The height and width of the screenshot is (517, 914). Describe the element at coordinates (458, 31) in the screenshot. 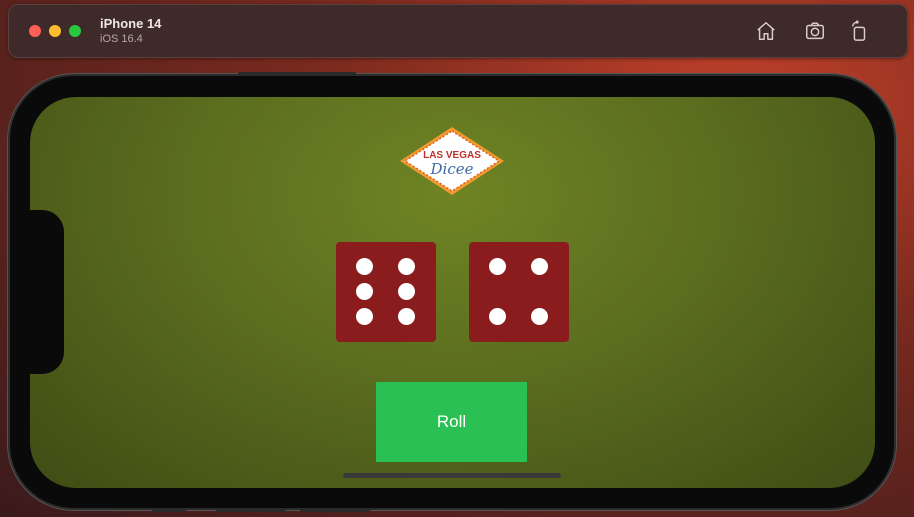

I see `simulator-title-bar: iPhone 14 iOS 16.4` at that location.